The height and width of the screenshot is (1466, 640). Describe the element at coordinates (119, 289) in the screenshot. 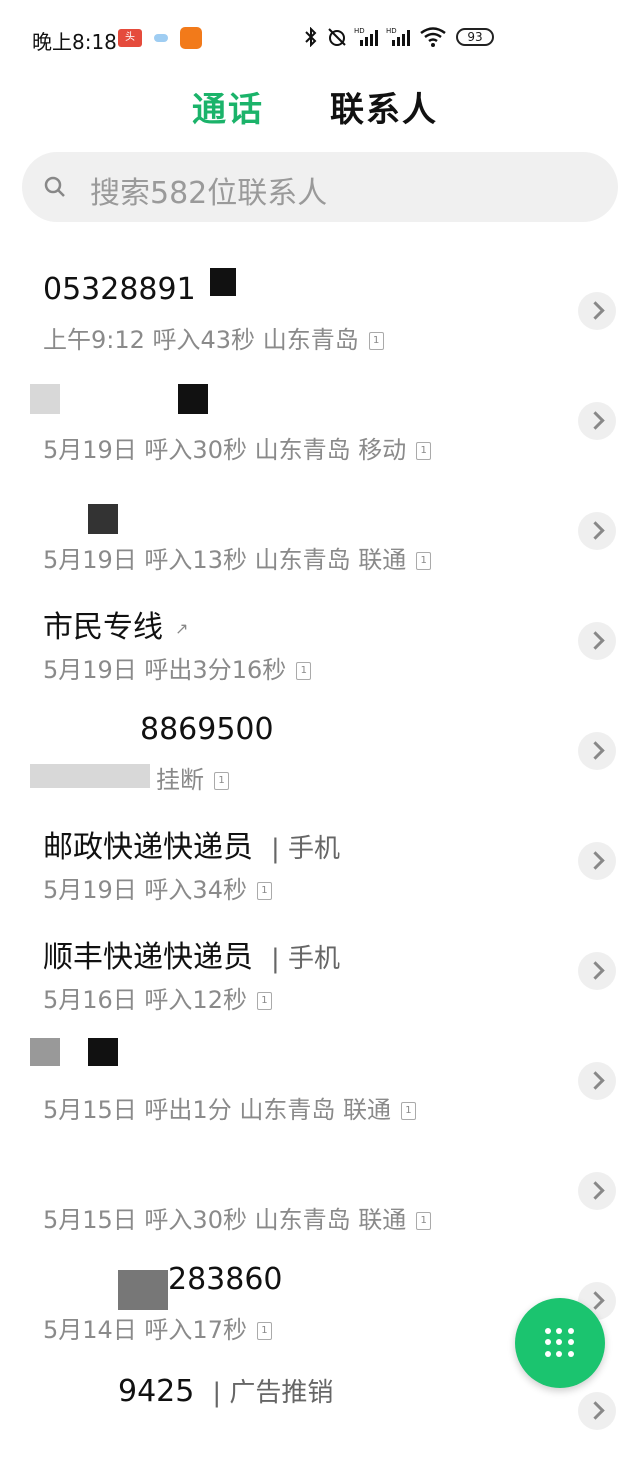

I see `caller-name: 05328891` at that location.